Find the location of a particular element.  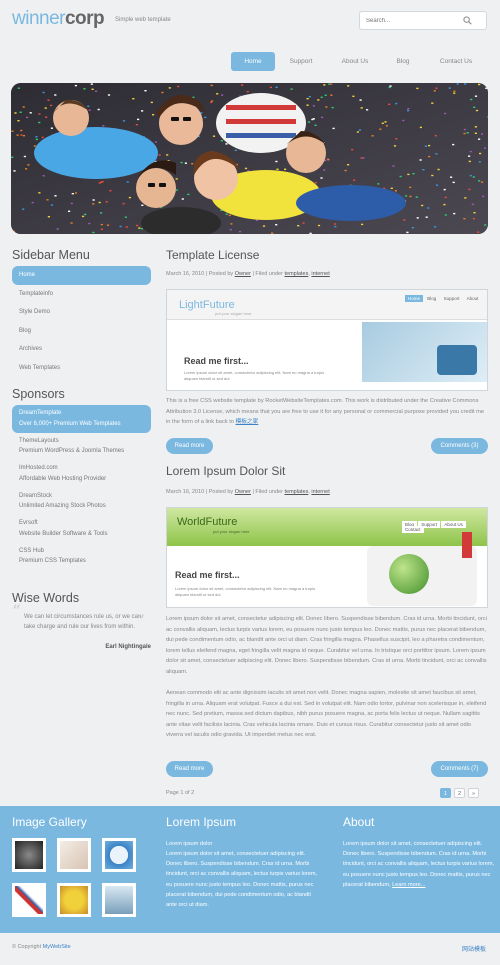

nav-about-us: About Us is located at coordinates (355, 61).